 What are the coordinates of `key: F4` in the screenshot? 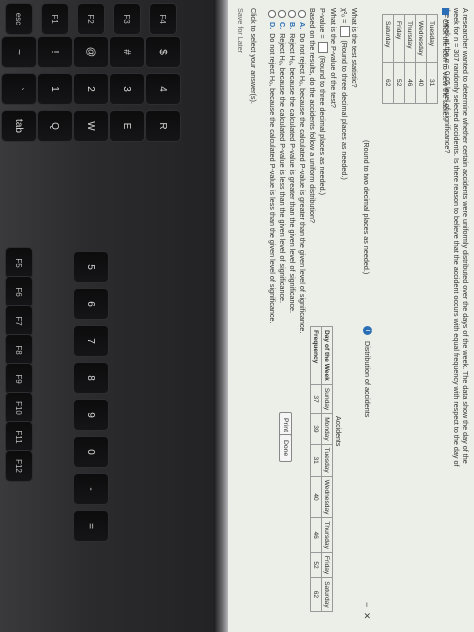 It's located at (163, 19).